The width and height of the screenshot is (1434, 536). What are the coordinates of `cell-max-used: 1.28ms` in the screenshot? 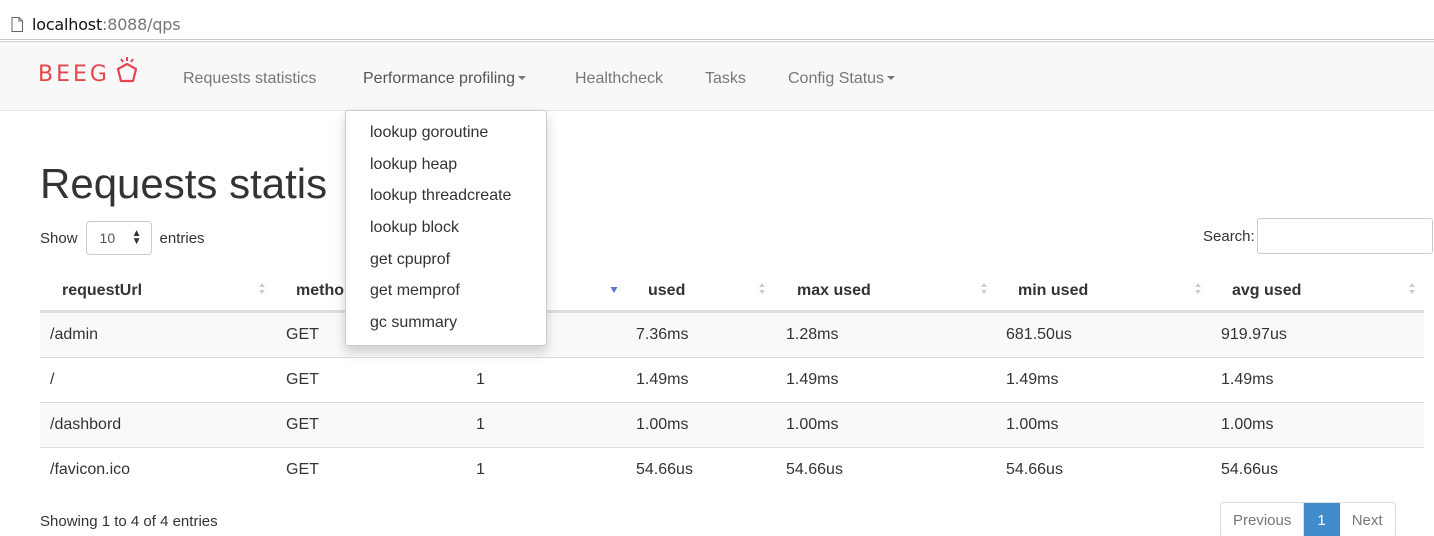 It's located at (812, 334).